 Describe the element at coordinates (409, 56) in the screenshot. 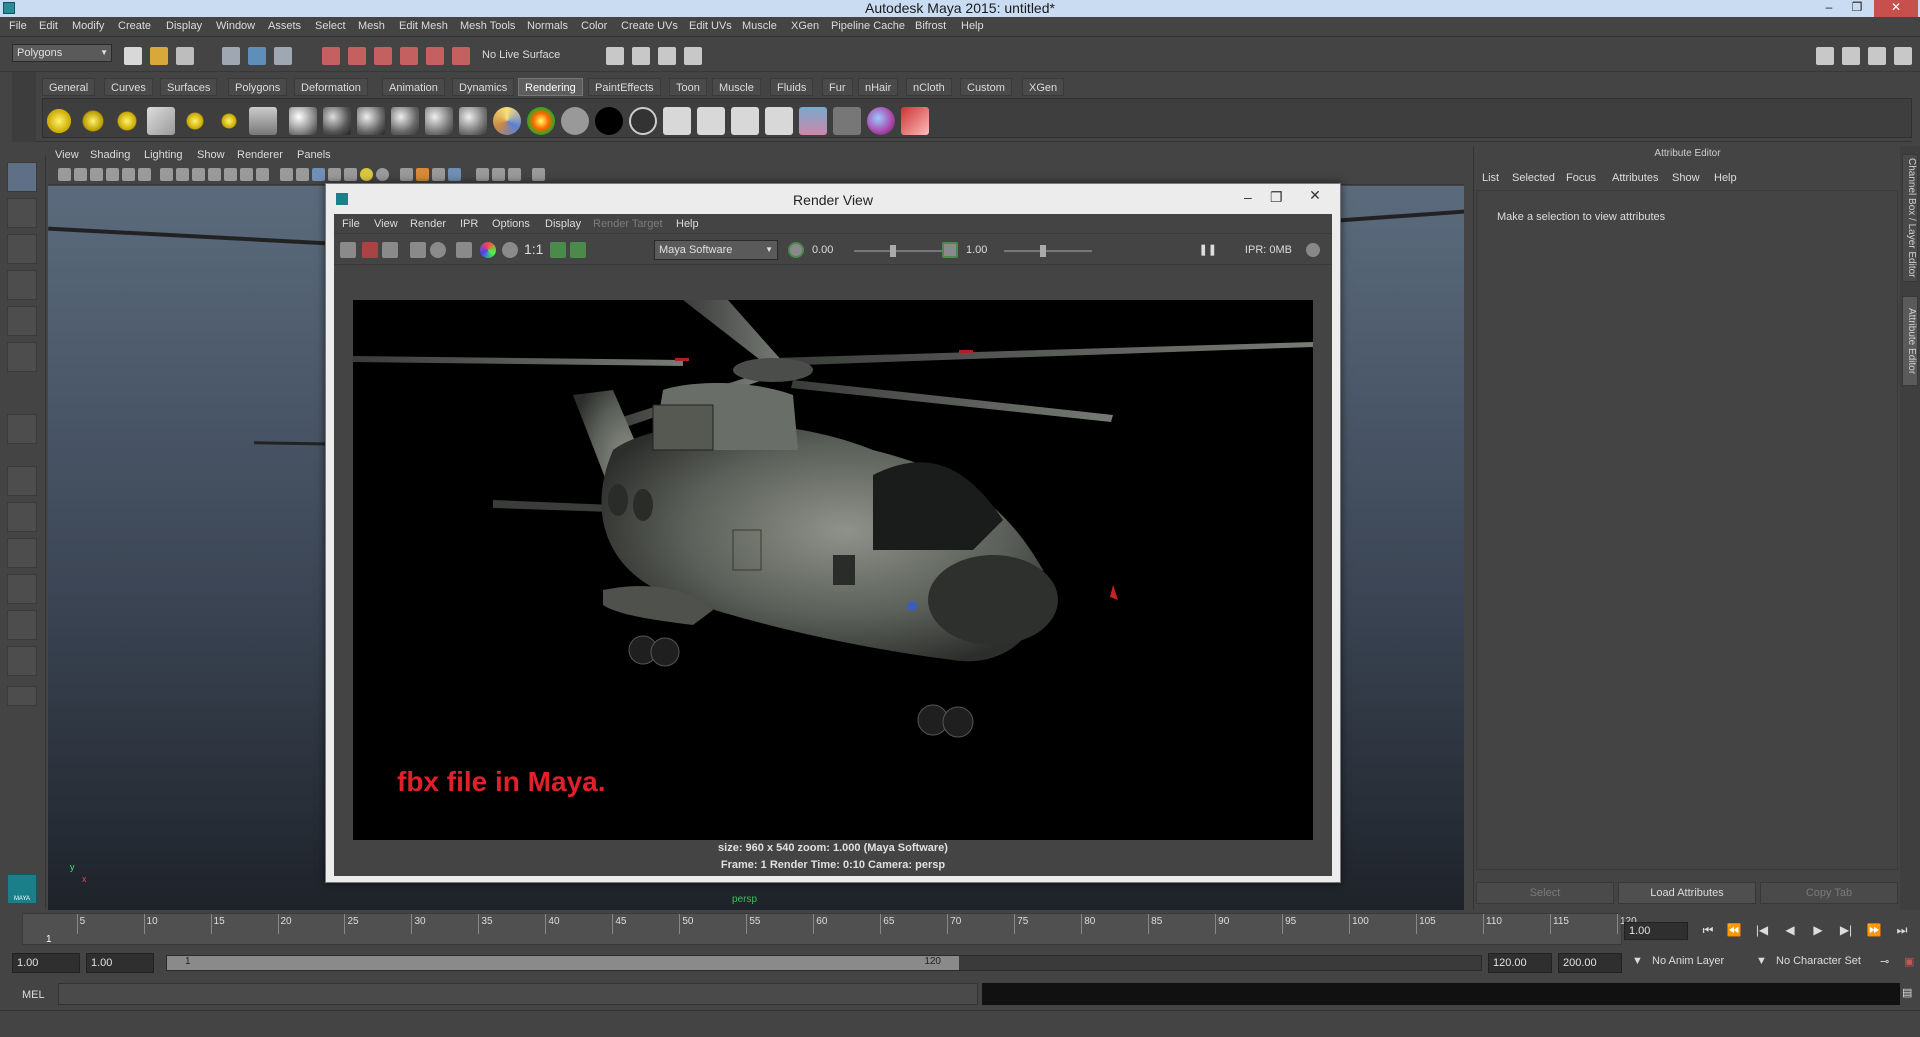

I see `snap-view-plane-icon` at that location.